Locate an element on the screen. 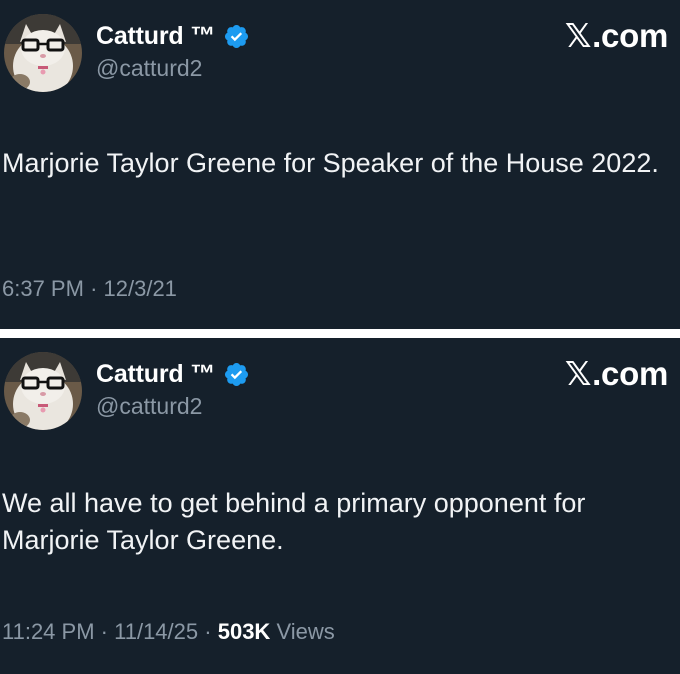  tweet-time: 6:37 PM is located at coordinates (43, 288).